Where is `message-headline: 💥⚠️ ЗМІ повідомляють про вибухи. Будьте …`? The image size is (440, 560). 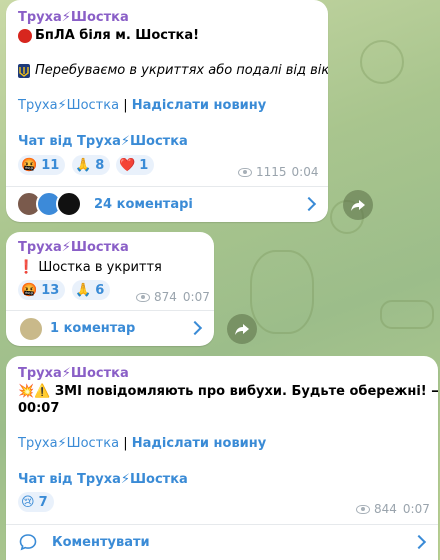
message-headline: 💥⚠️ ЗМІ повідомляють про вибухи. Будьте … is located at coordinates (228, 391).